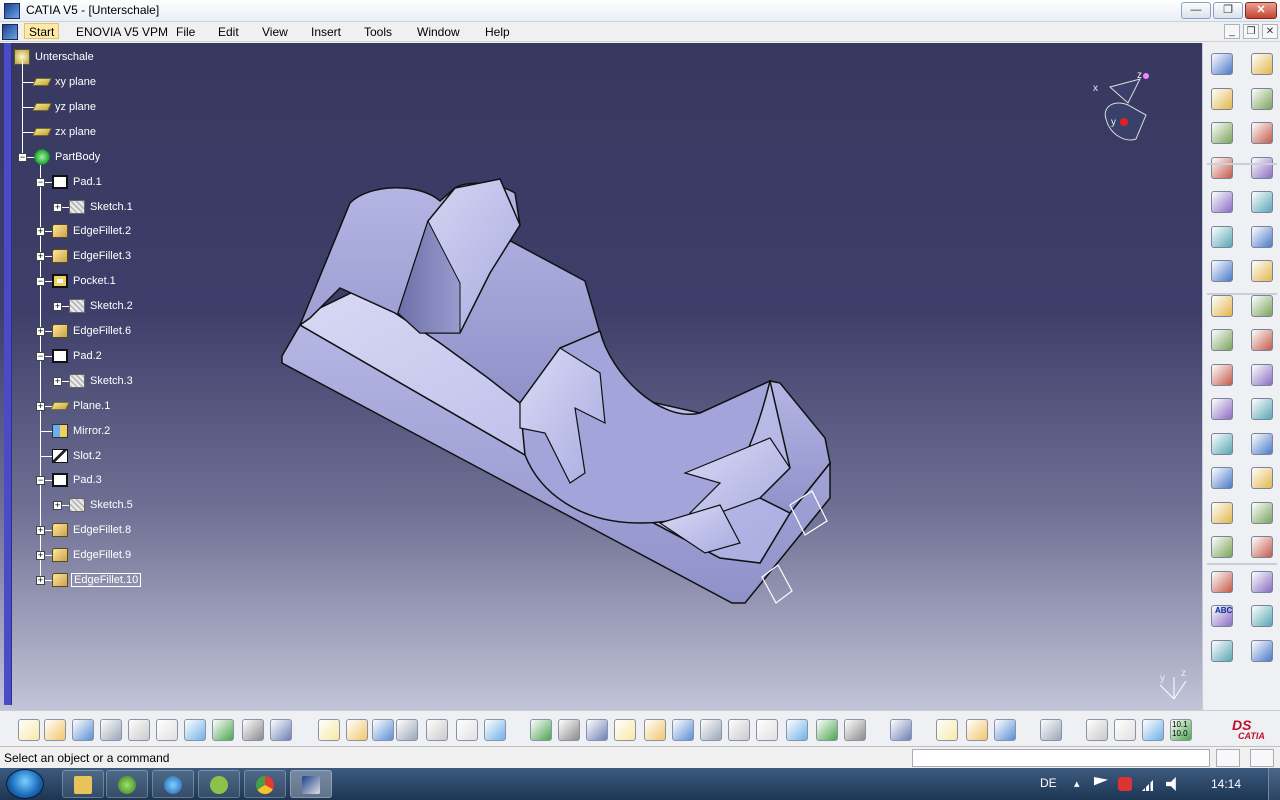  I want to click on network-icon, so click(1149, 784).